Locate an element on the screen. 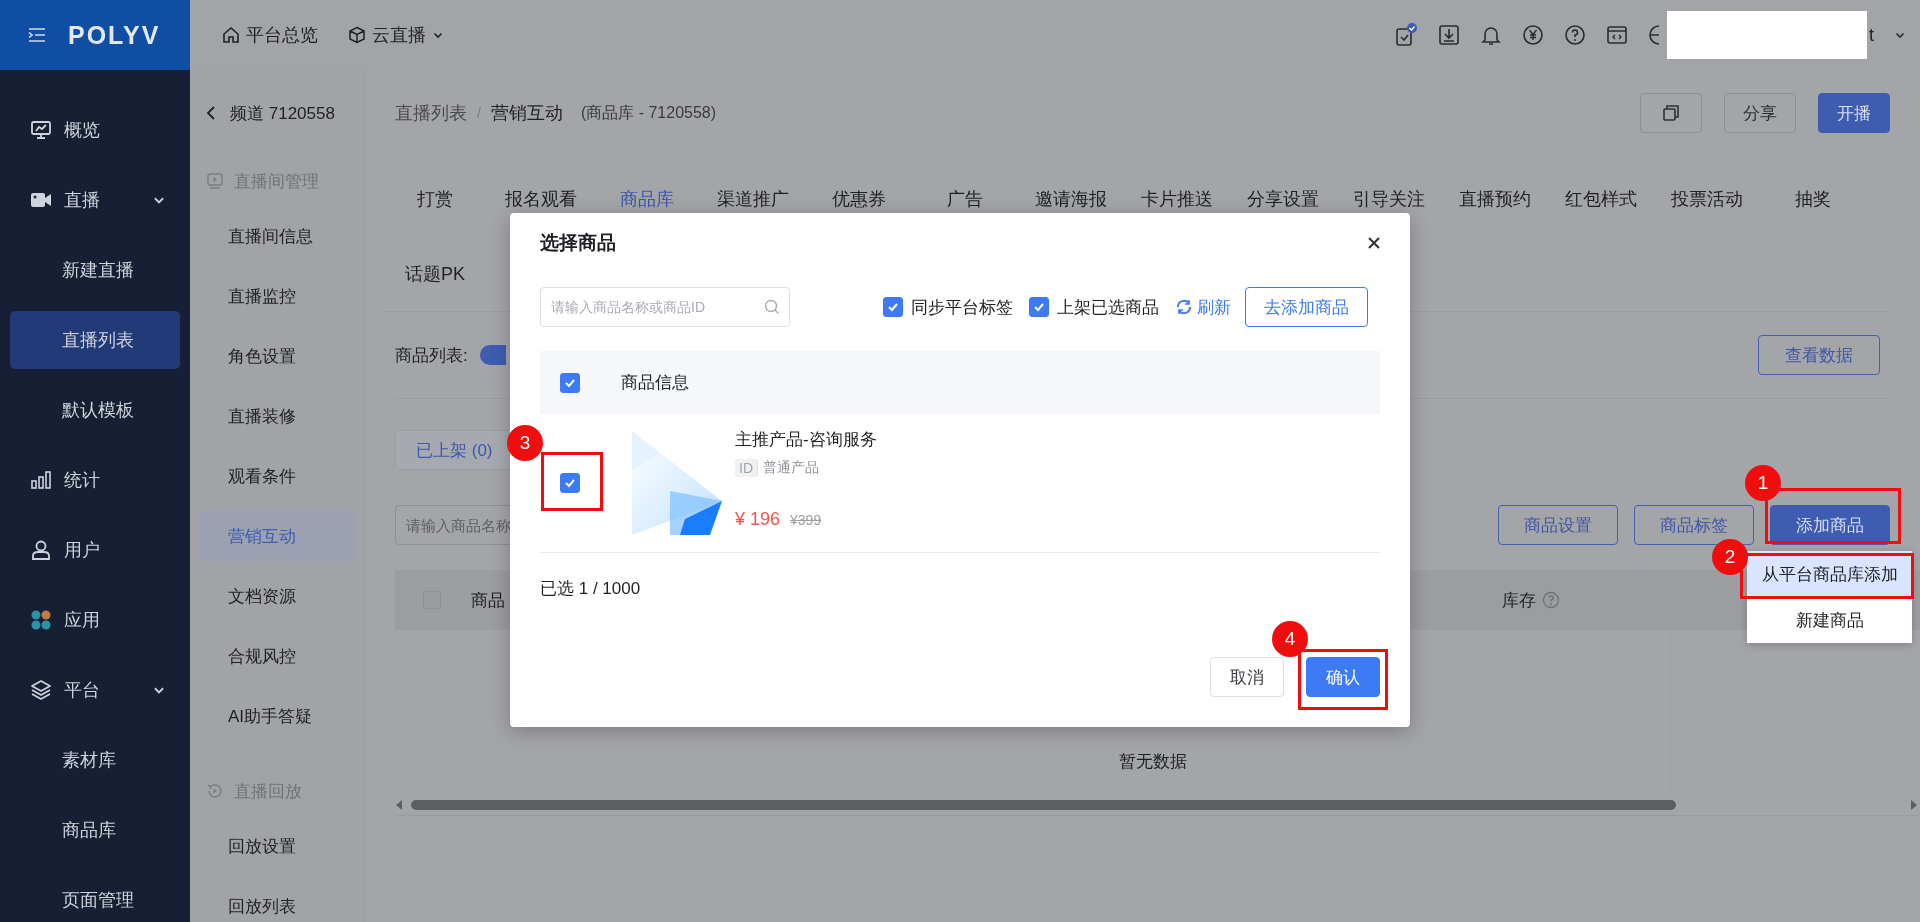 This screenshot has height=922, width=1920. task-check-icon is located at coordinates (1406, 35).